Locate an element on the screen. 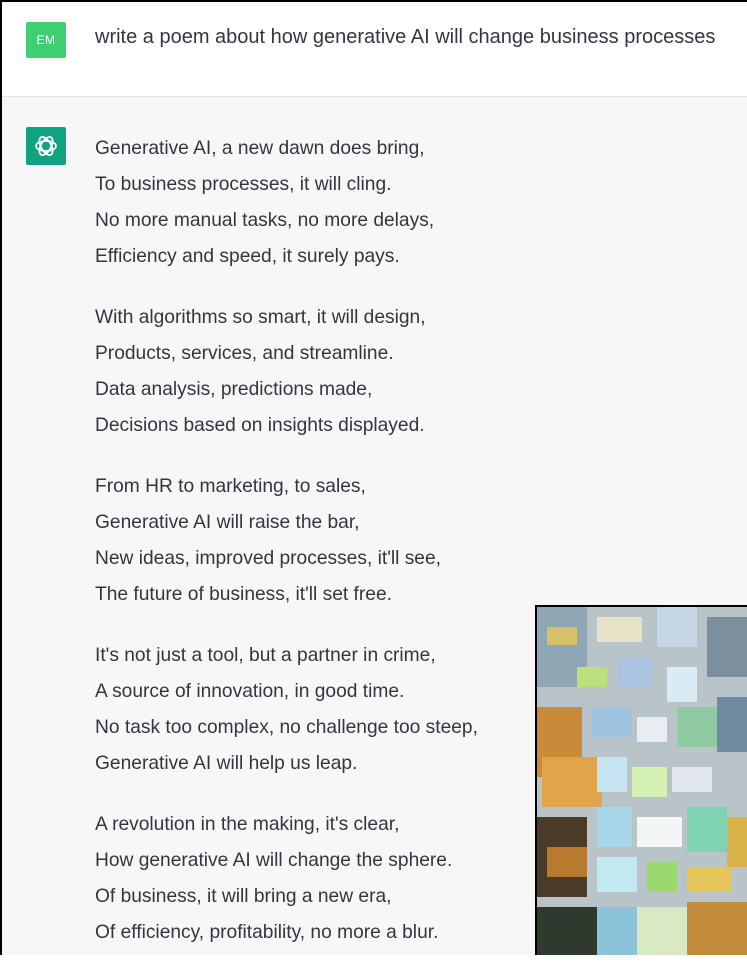 The width and height of the screenshot is (747, 980). user-avatar: EM is located at coordinates (46, 40).